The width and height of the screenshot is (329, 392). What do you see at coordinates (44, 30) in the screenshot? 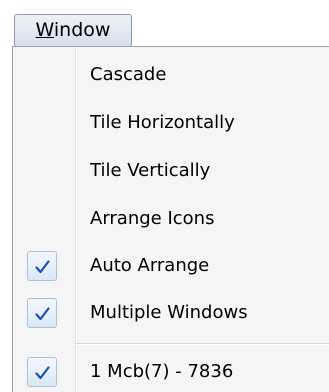
I see `window-menu-mnemonic: W` at bounding box center [44, 30].